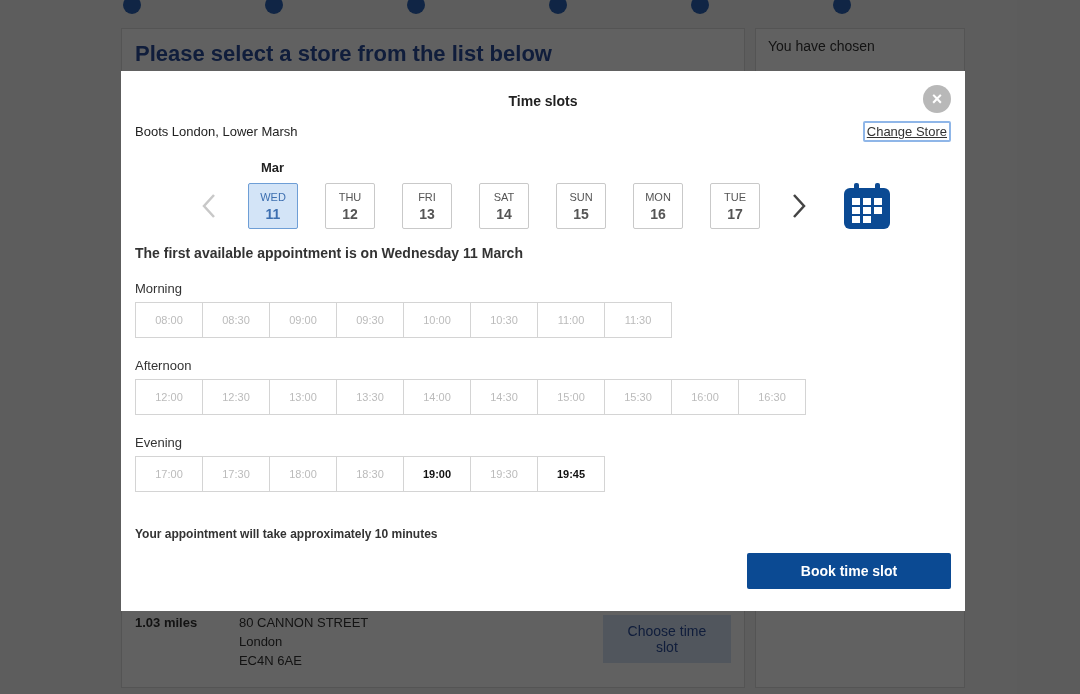 Image resolution: width=1080 pixels, height=694 pixels. Describe the element at coordinates (504, 206) in the screenshot. I see `day-tab: SAT 14` at that location.